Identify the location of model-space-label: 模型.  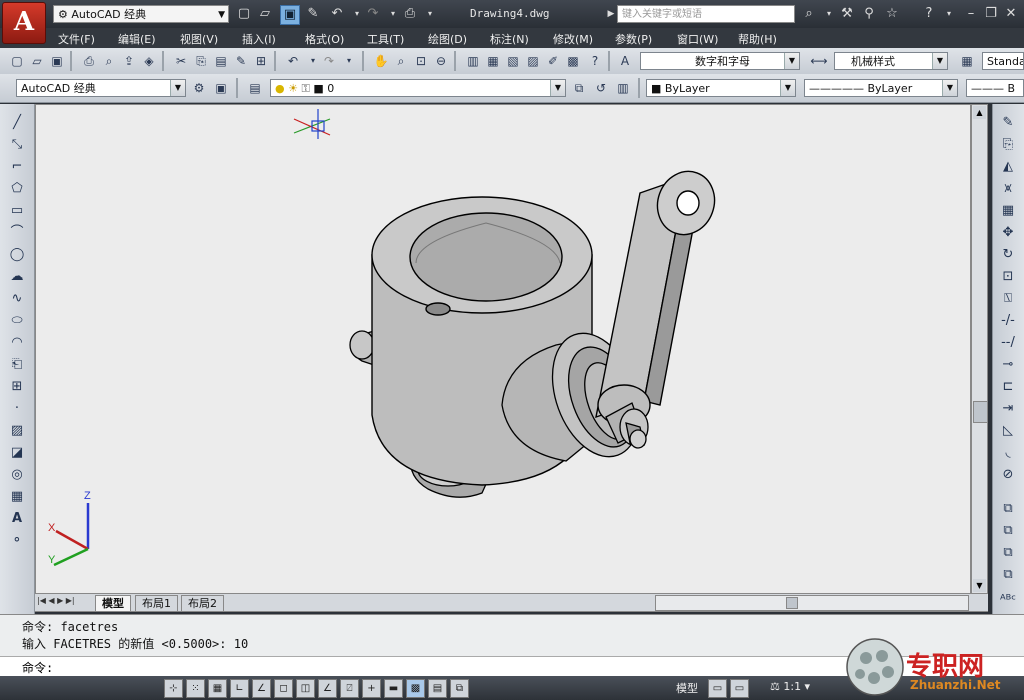
(687, 688).